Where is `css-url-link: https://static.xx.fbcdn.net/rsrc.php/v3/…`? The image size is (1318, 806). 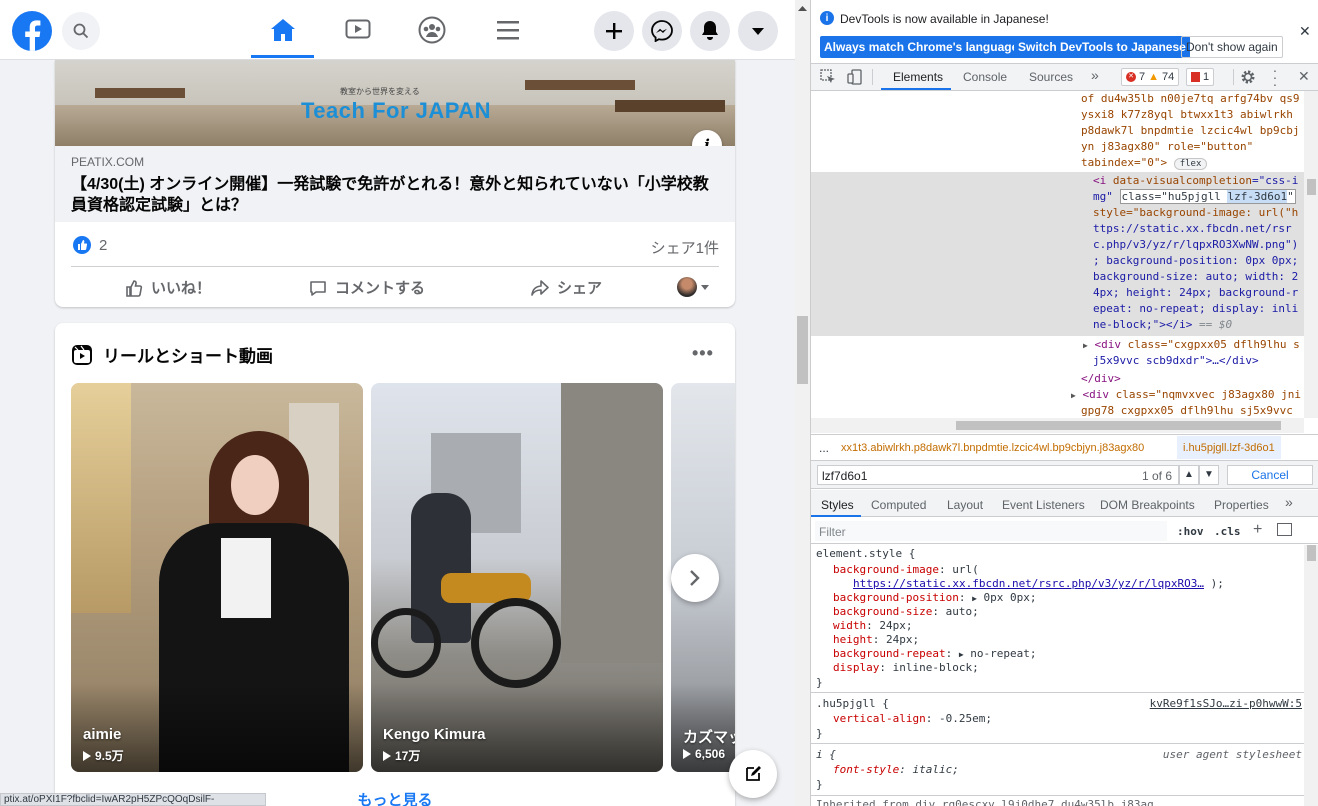
css-url-link: https://static.xx.fbcdn.net/rsrc.php/v3/… is located at coordinates (1028, 583).